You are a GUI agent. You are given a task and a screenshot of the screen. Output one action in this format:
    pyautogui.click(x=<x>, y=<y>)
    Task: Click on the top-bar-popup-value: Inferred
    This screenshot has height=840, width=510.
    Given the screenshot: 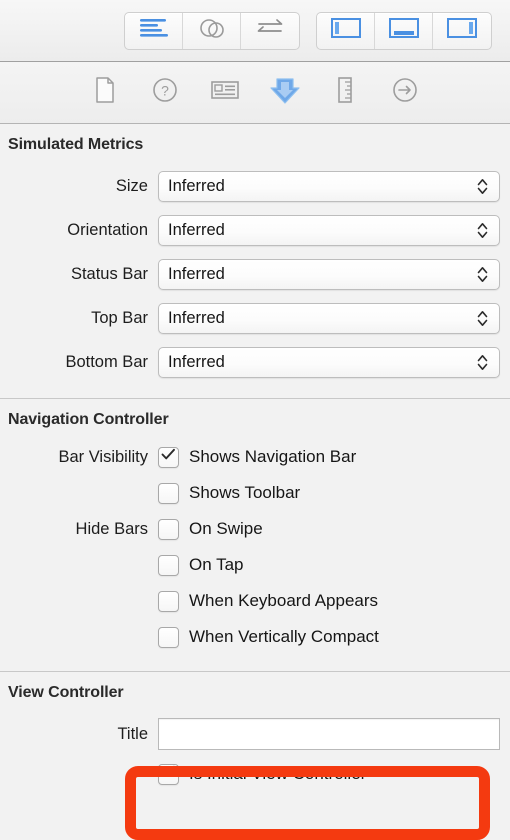 What is the action you would take?
    pyautogui.click(x=196, y=317)
    